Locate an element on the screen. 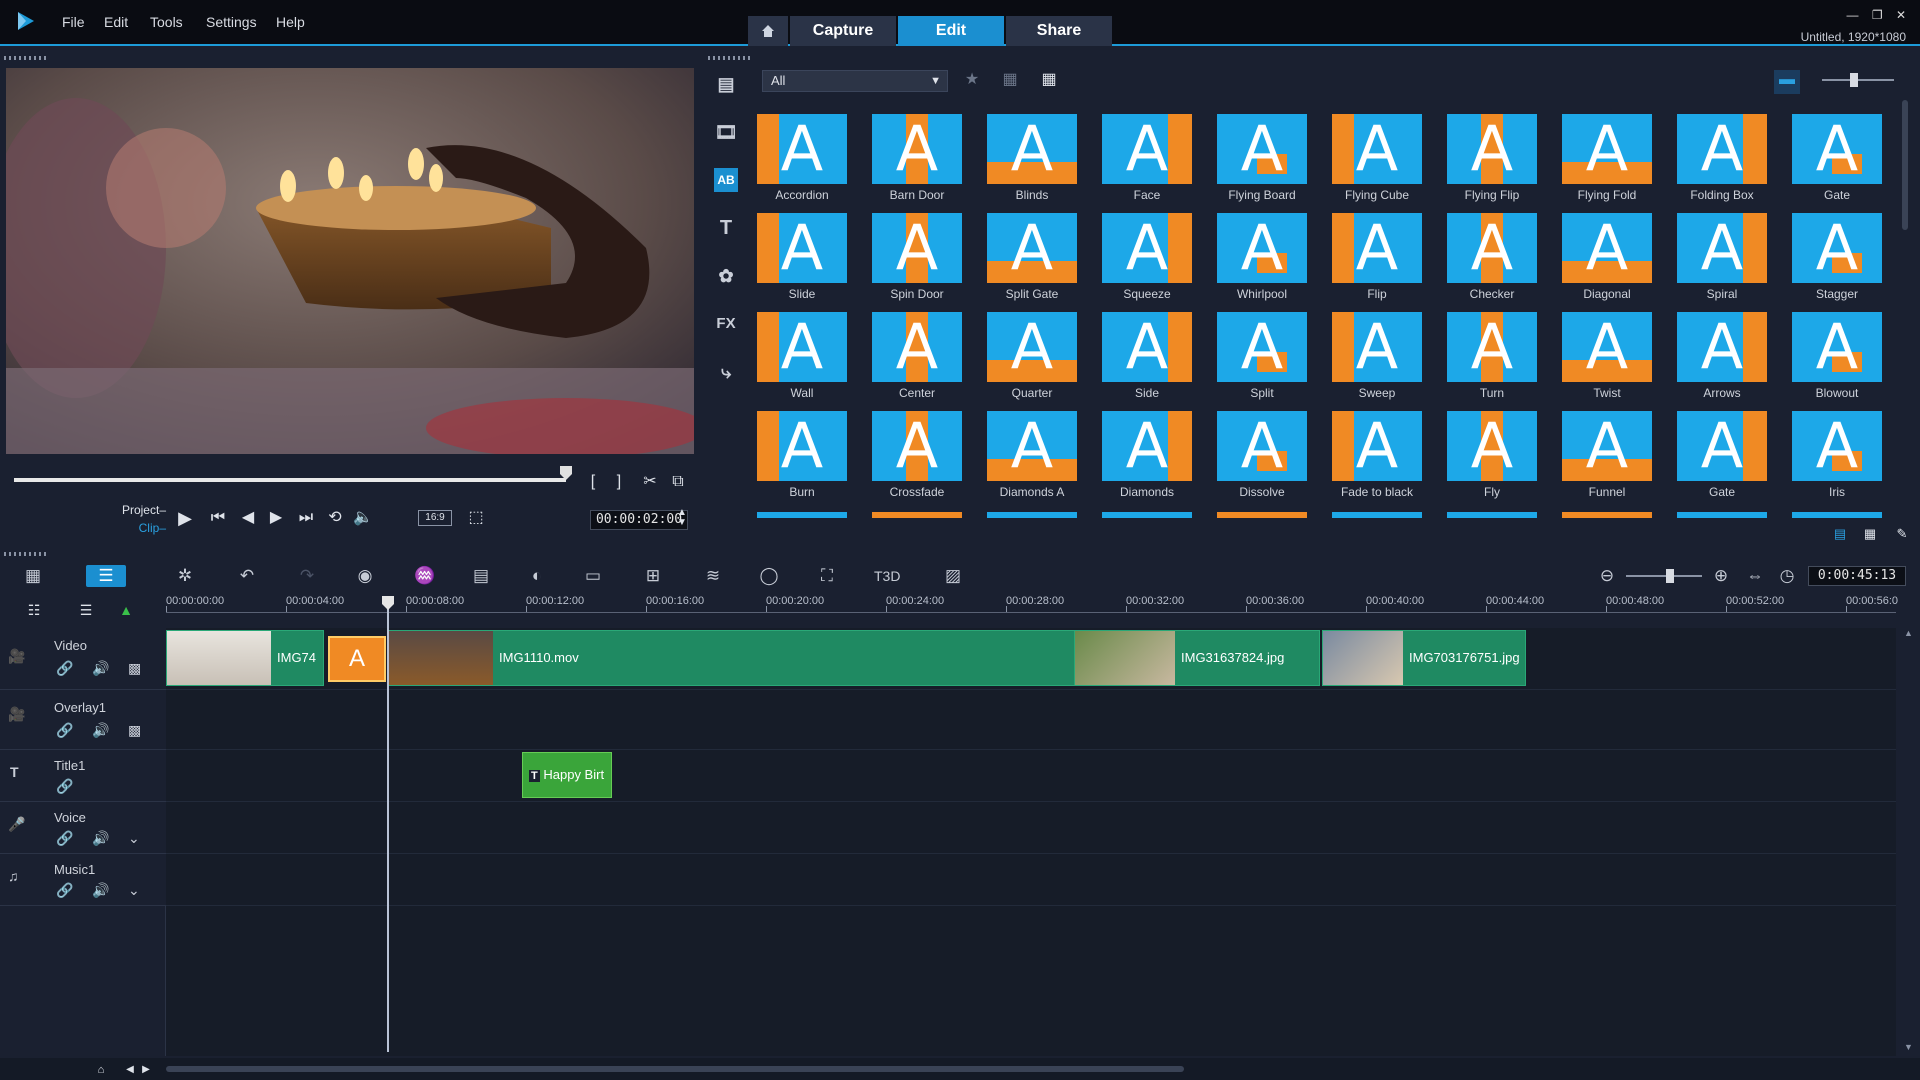 The height and width of the screenshot is (1080, 1920). player-timecode: 00:00:02:00 is located at coordinates (639, 520).